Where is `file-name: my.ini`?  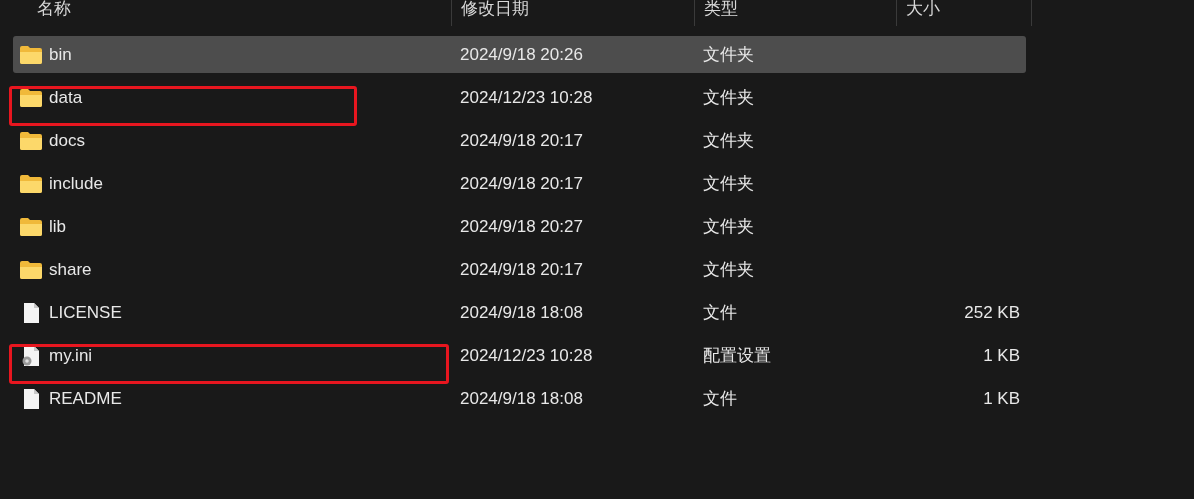
file-name: my.ini is located at coordinates (71, 355).